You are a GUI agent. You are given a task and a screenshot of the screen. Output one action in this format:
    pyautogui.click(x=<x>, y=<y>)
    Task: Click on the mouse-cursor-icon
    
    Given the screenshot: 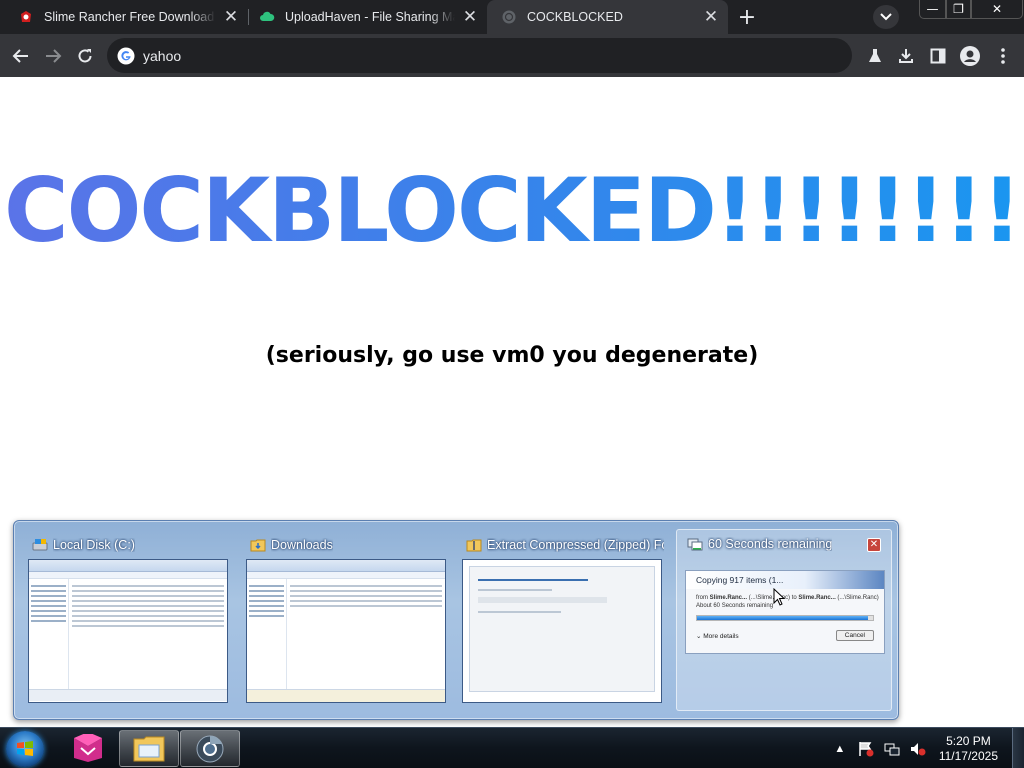 What is the action you would take?
    pyautogui.click(x=779, y=597)
    